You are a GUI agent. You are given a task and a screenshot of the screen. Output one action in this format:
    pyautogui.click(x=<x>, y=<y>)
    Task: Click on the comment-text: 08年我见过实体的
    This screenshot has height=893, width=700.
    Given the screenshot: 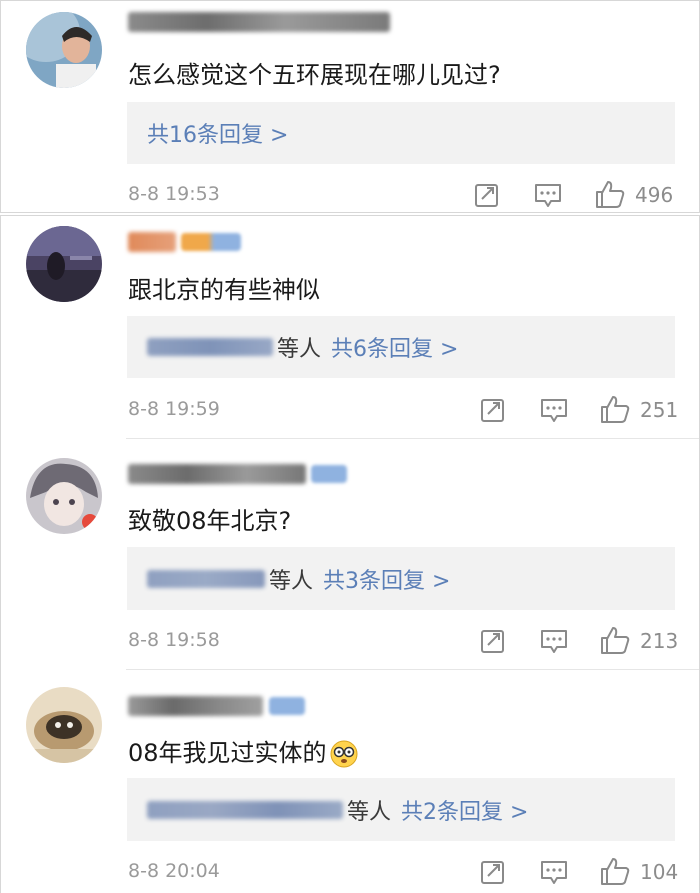 What is the action you would take?
    pyautogui.click(x=243, y=751)
    